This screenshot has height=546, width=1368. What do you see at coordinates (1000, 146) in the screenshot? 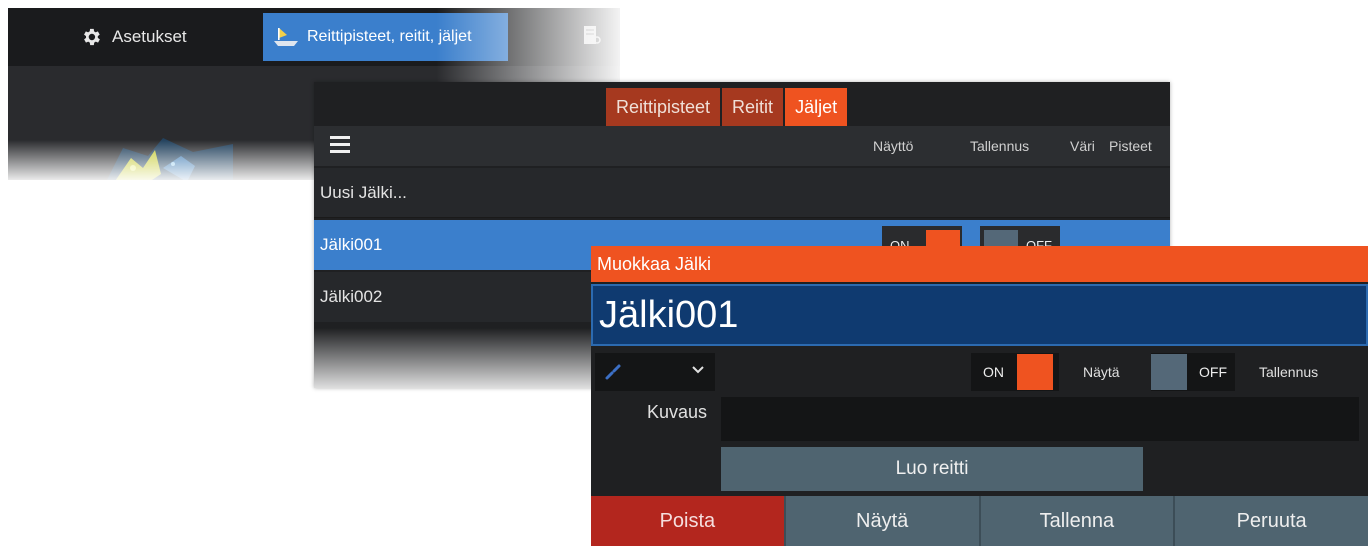
I see `column-record: Tallennus` at bounding box center [1000, 146].